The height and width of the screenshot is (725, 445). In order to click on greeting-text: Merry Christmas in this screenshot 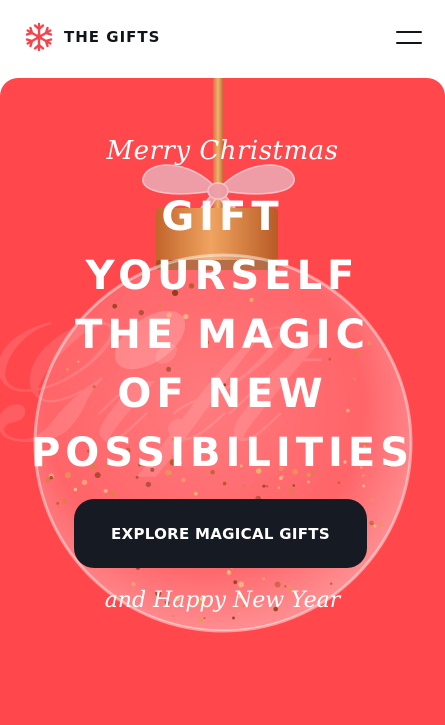, I will do `click(222, 151)`.